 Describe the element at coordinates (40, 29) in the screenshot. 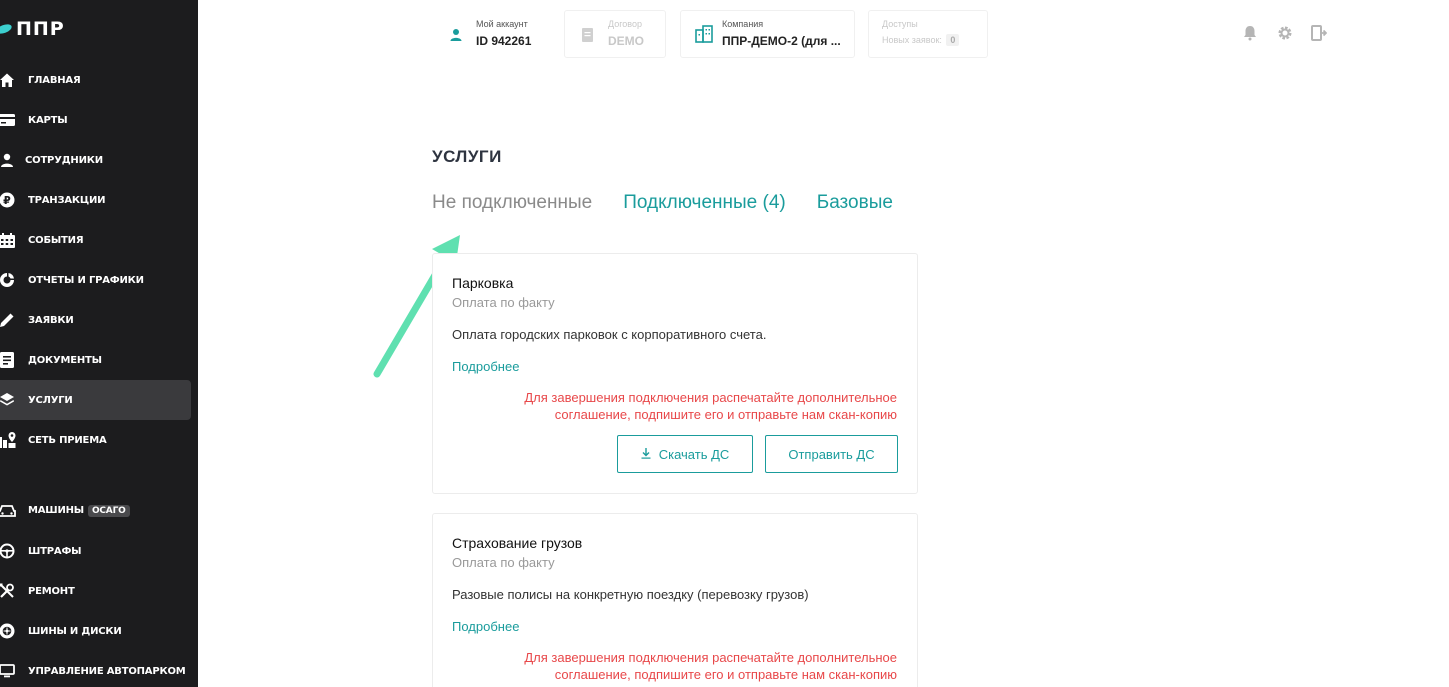

I see `brand-name: ППР` at that location.